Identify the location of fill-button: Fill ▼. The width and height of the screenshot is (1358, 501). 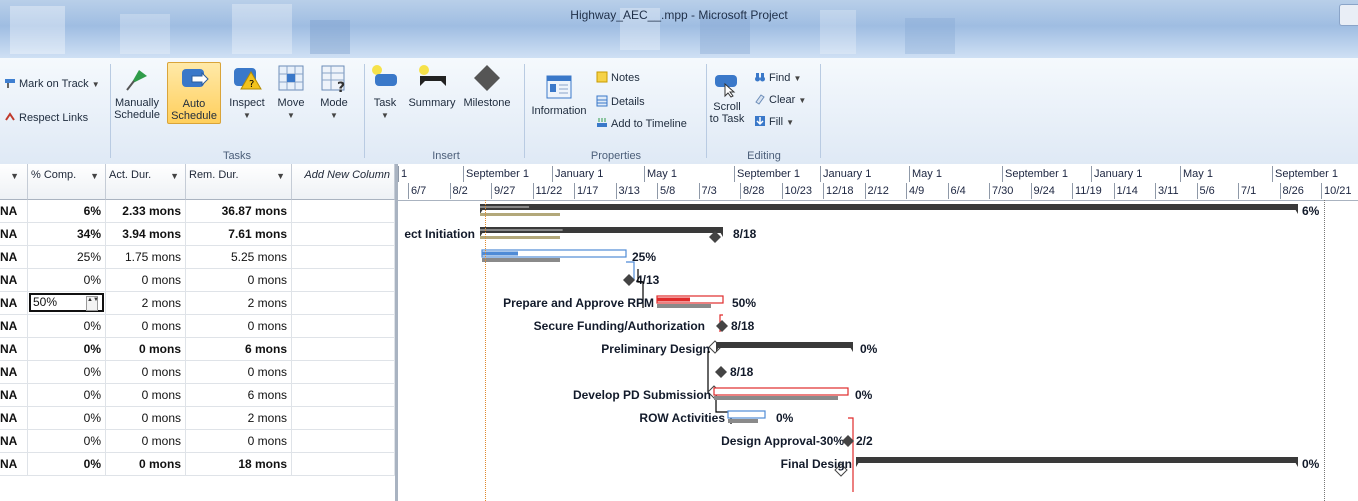
(774, 122).